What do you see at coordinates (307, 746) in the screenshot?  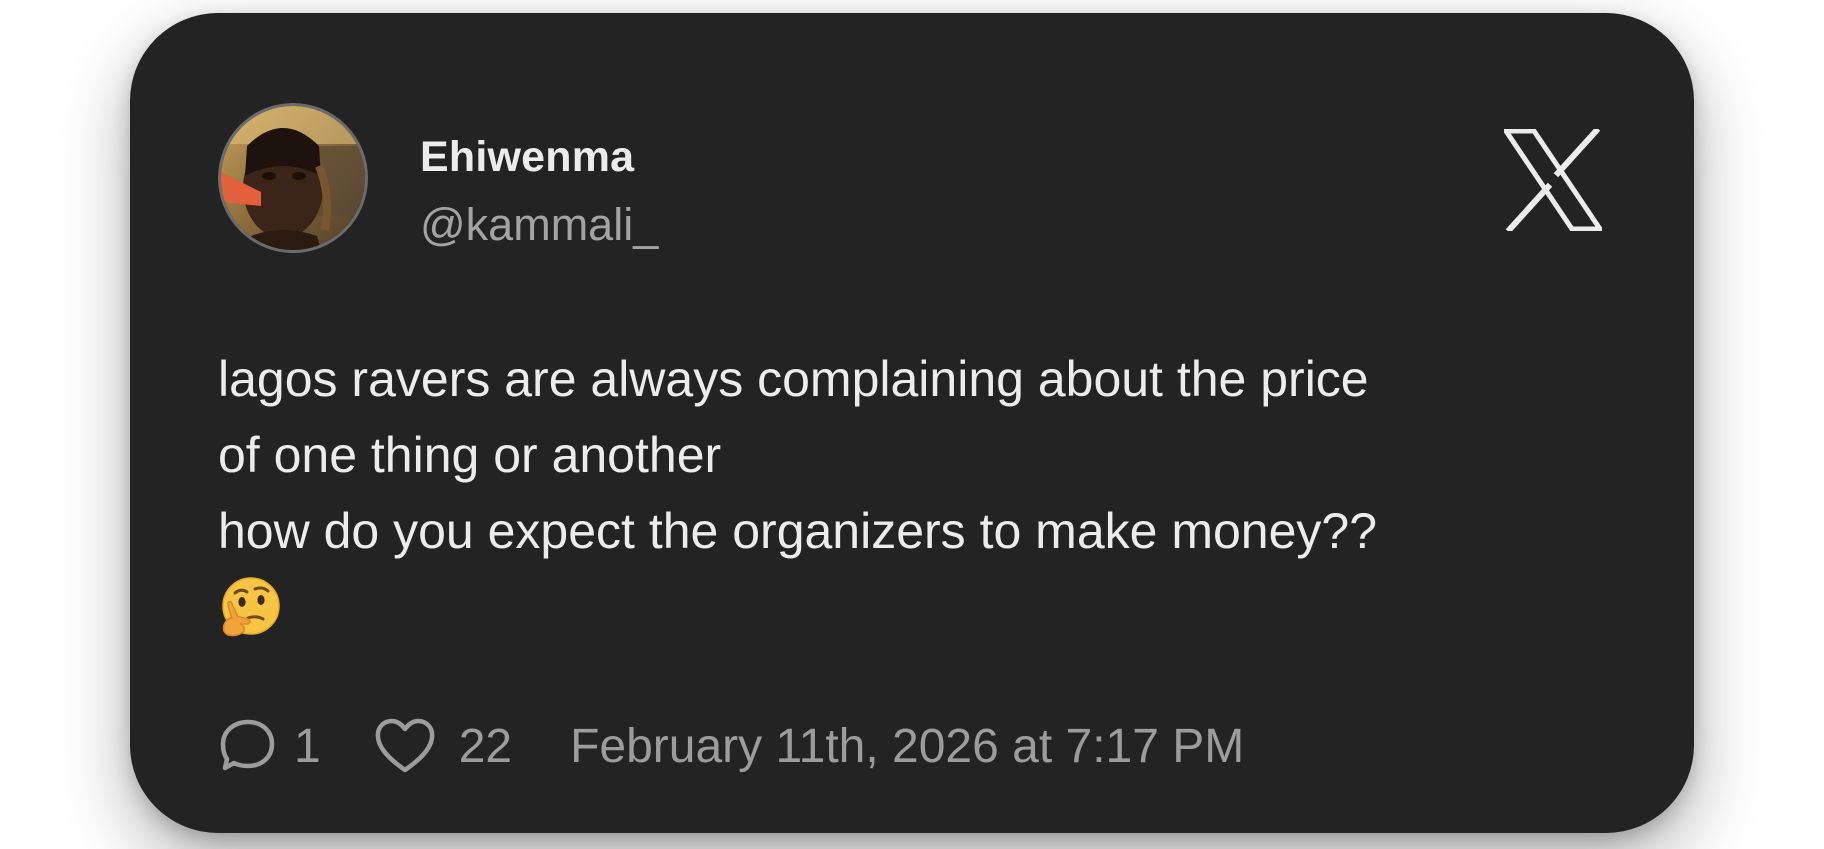 I see `reply-count: 1` at bounding box center [307, 746].